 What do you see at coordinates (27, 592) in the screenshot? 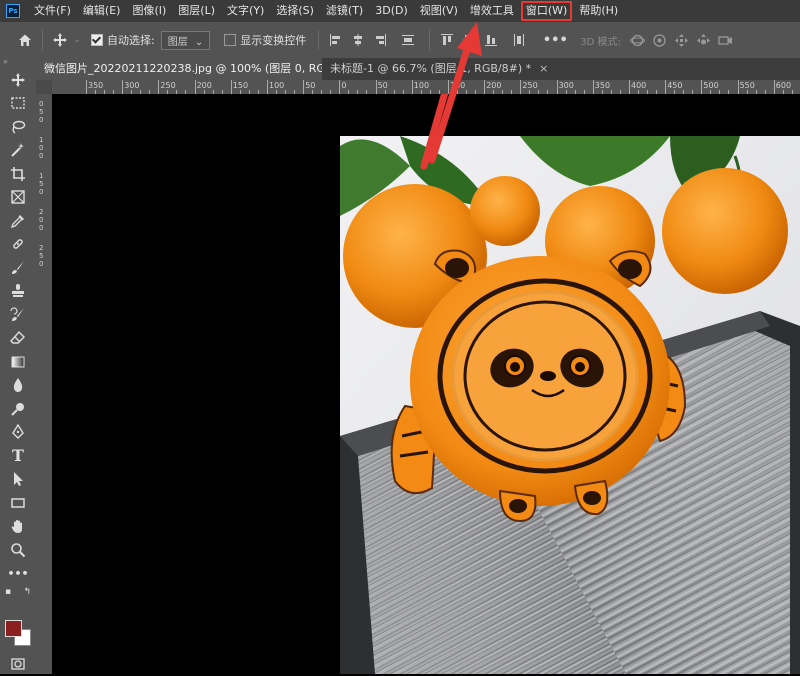
I see `swap-arrow-icon: ↰` at bounding box center [27, 592].